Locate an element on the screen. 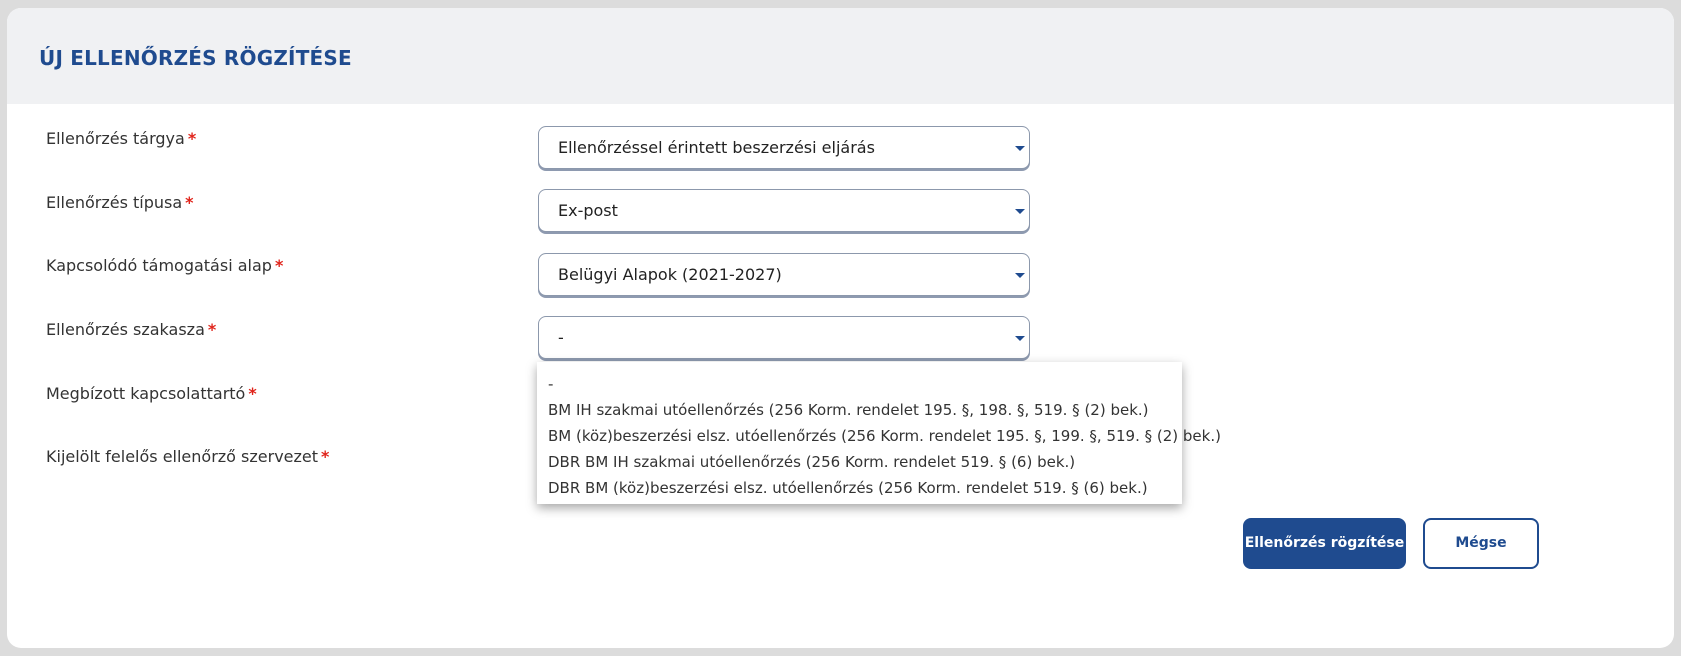 This screenshot has height=656, width=1681. select-type-value: Ex-post is located at coordinates (588, 210).